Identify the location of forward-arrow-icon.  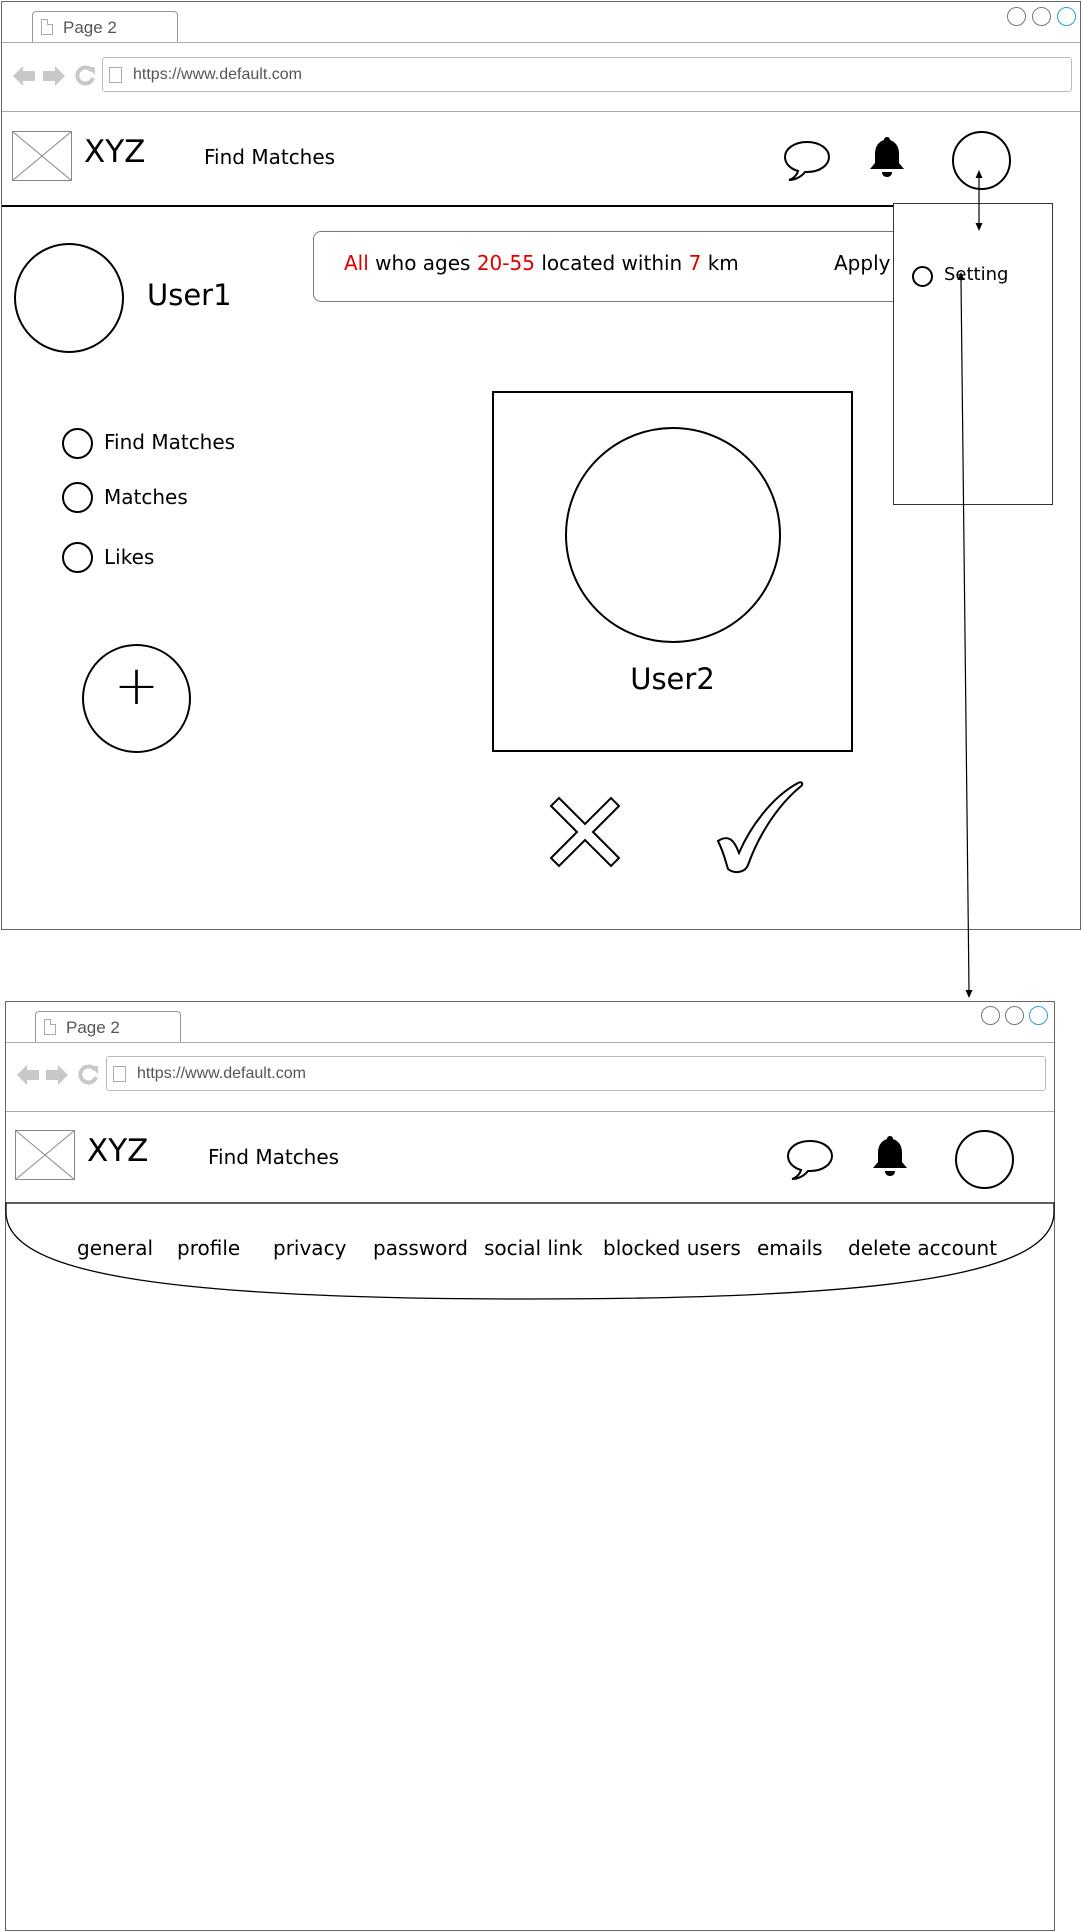
(57, 1075).